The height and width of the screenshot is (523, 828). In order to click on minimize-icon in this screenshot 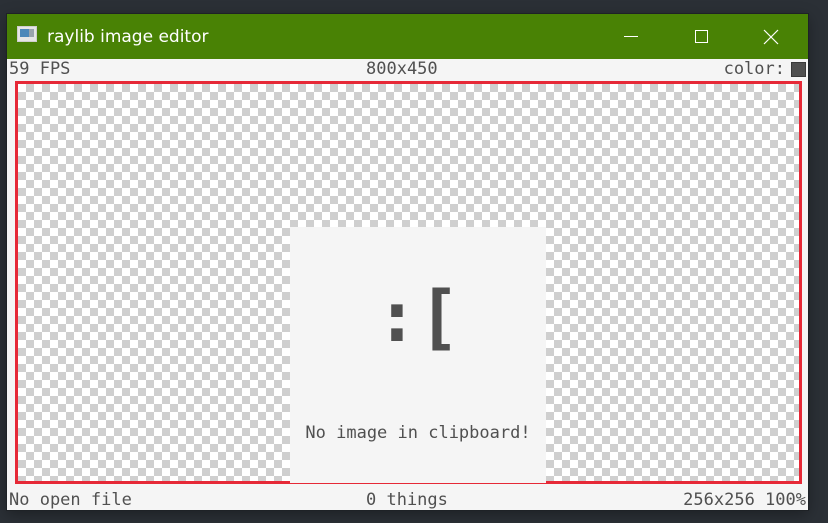, I will do `click(631, 36)`.